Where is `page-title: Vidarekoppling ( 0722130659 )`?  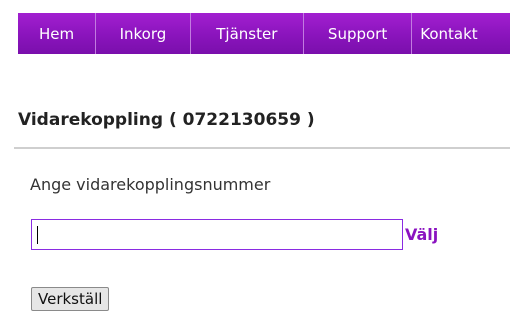 page-title: Vidarekoppling ( 0722130659 ) is located at coordinates (166, 120).